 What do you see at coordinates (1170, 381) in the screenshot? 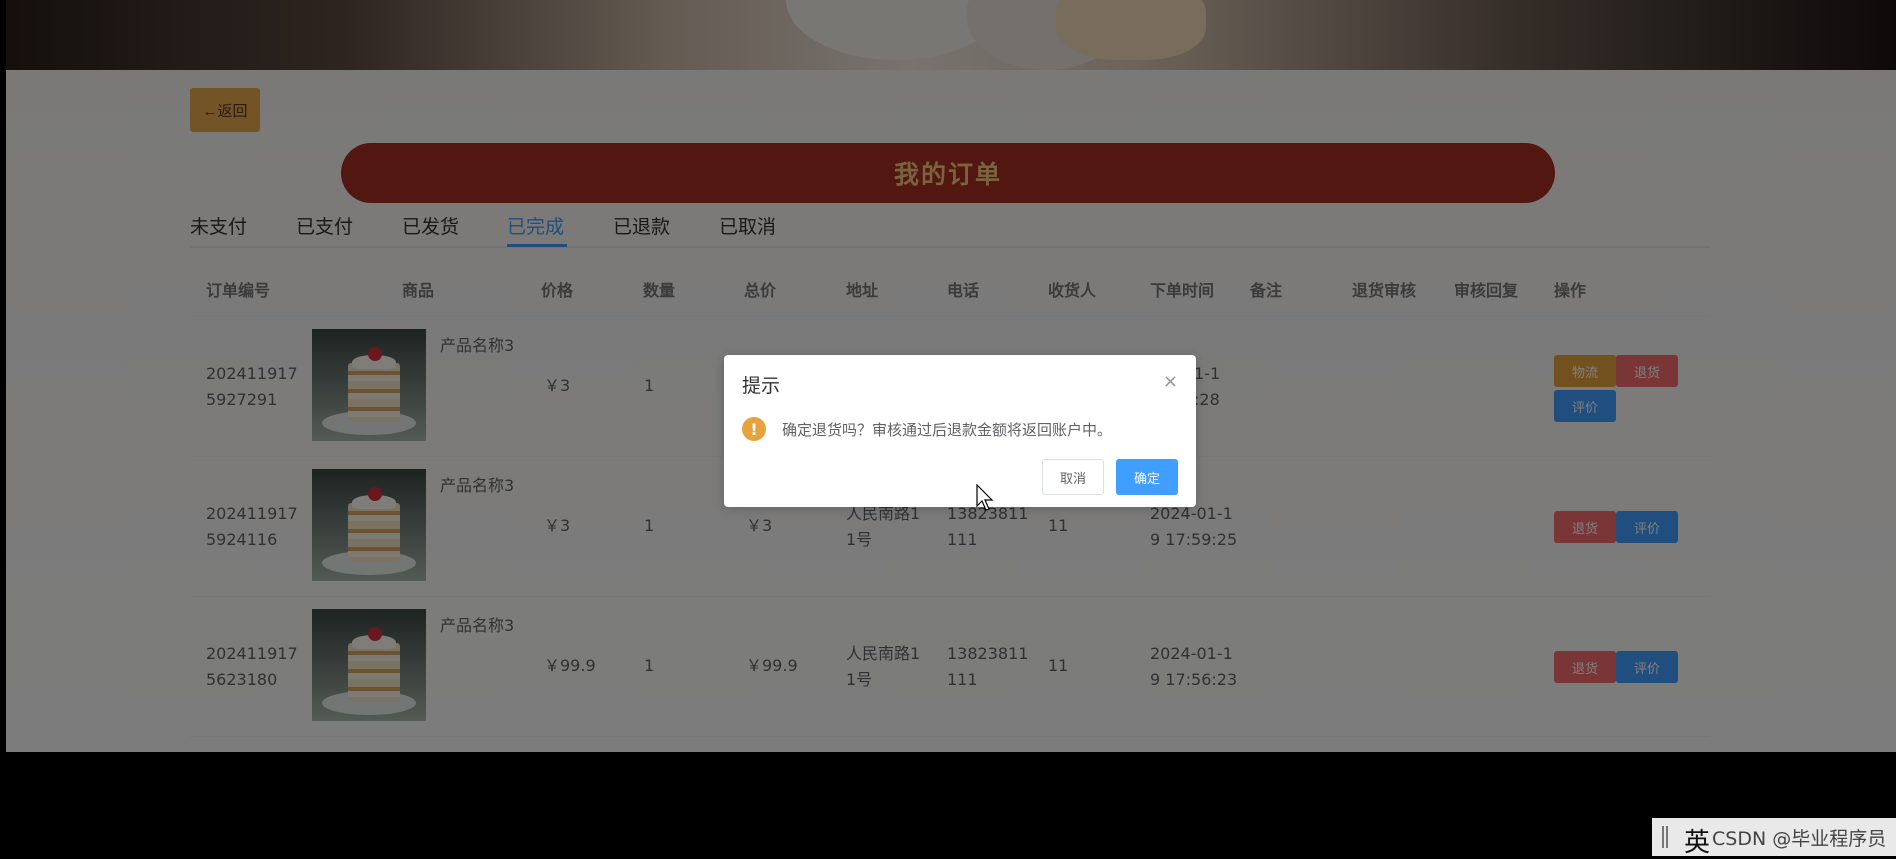
I see `close-icon: ×` at bounding box center [1170, 381].